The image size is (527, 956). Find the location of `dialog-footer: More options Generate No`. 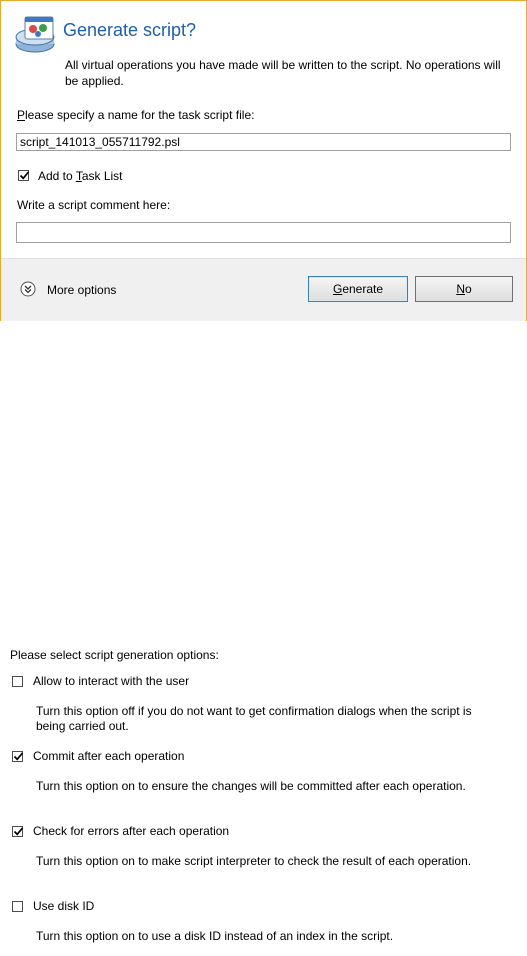

dialog-footer: More options Generate No is located at coordinates (263, 289).